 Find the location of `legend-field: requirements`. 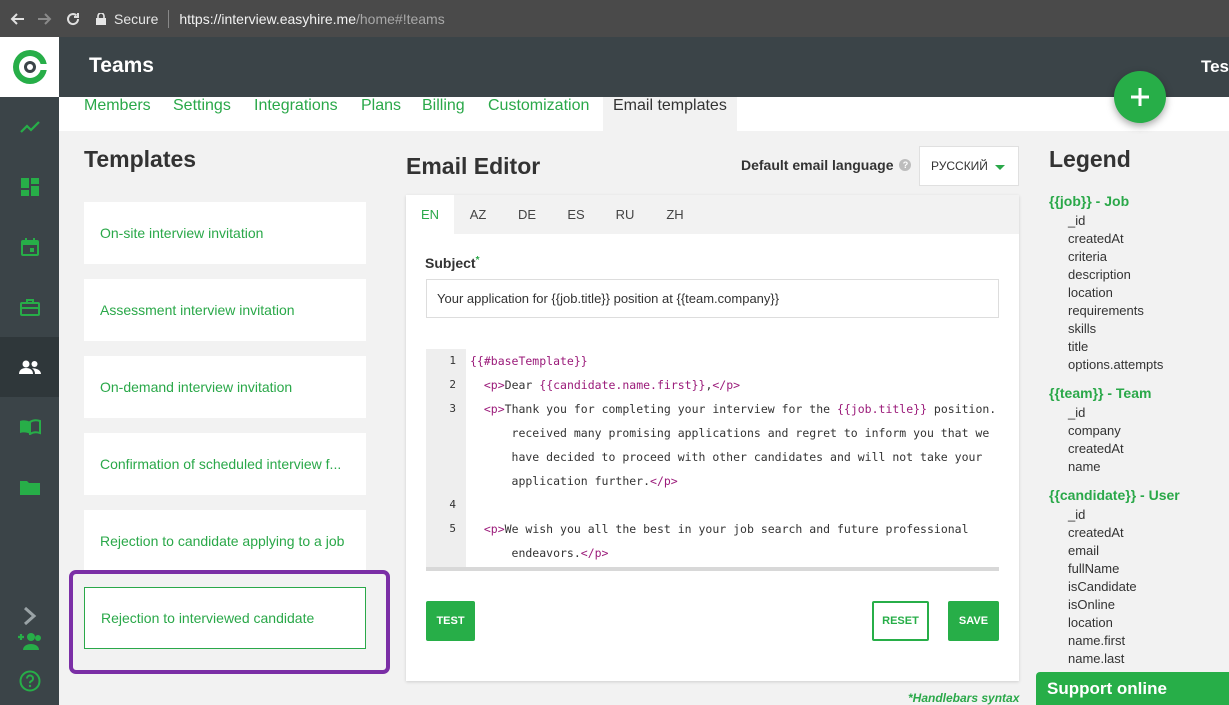

legend-field: requirements is located at coordinates (1106, 310).